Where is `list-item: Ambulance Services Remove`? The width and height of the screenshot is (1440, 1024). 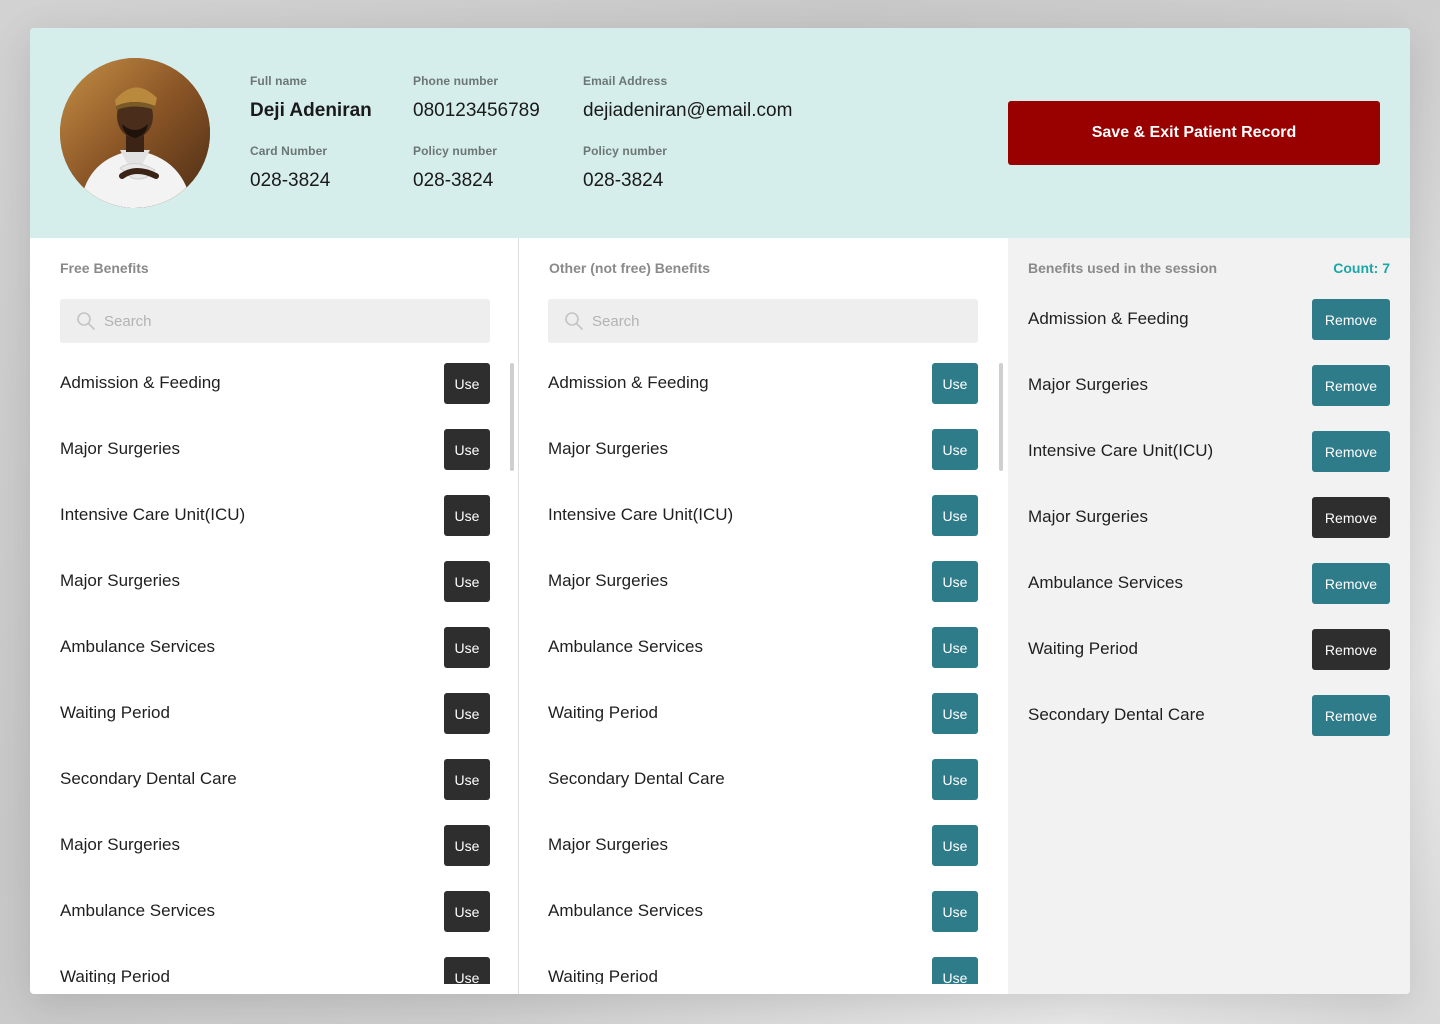
list-item: Ambulance Services Remove is located at coordinates (1209, 596).